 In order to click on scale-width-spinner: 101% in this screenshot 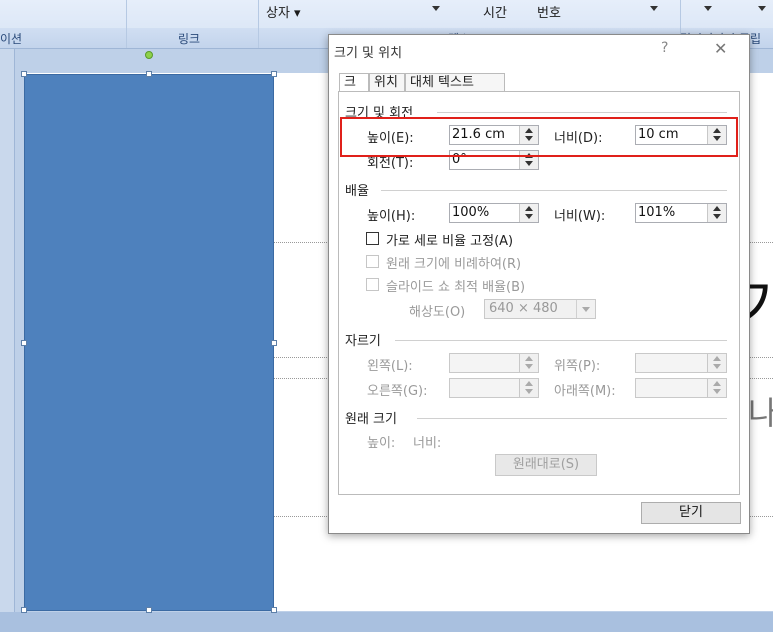, I will do `click(681, 213)`.